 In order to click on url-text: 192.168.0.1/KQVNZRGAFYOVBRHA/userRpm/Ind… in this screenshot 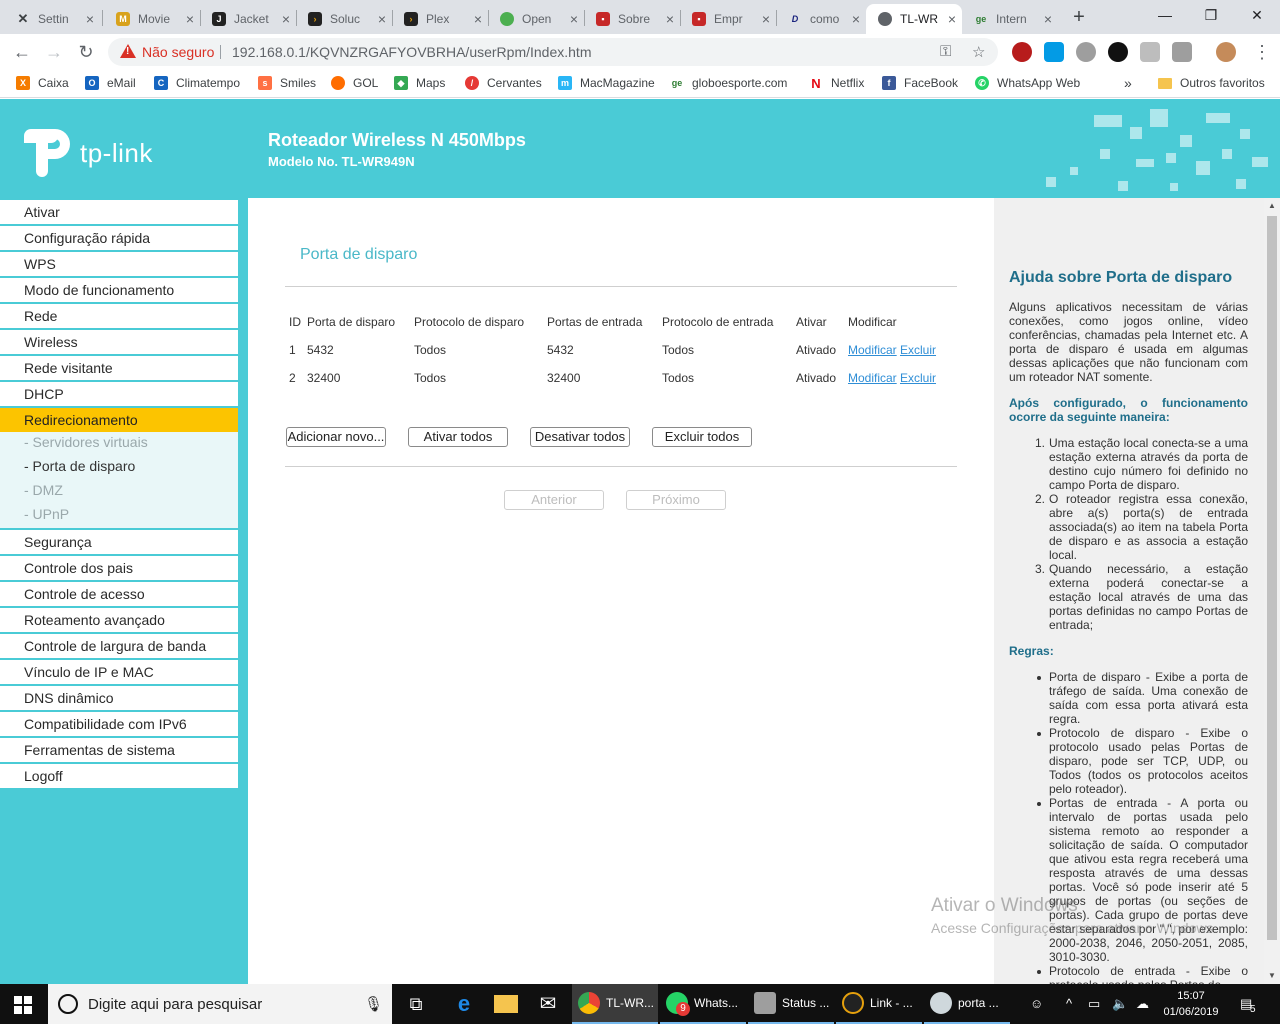, I will do `click(411, 52)`.